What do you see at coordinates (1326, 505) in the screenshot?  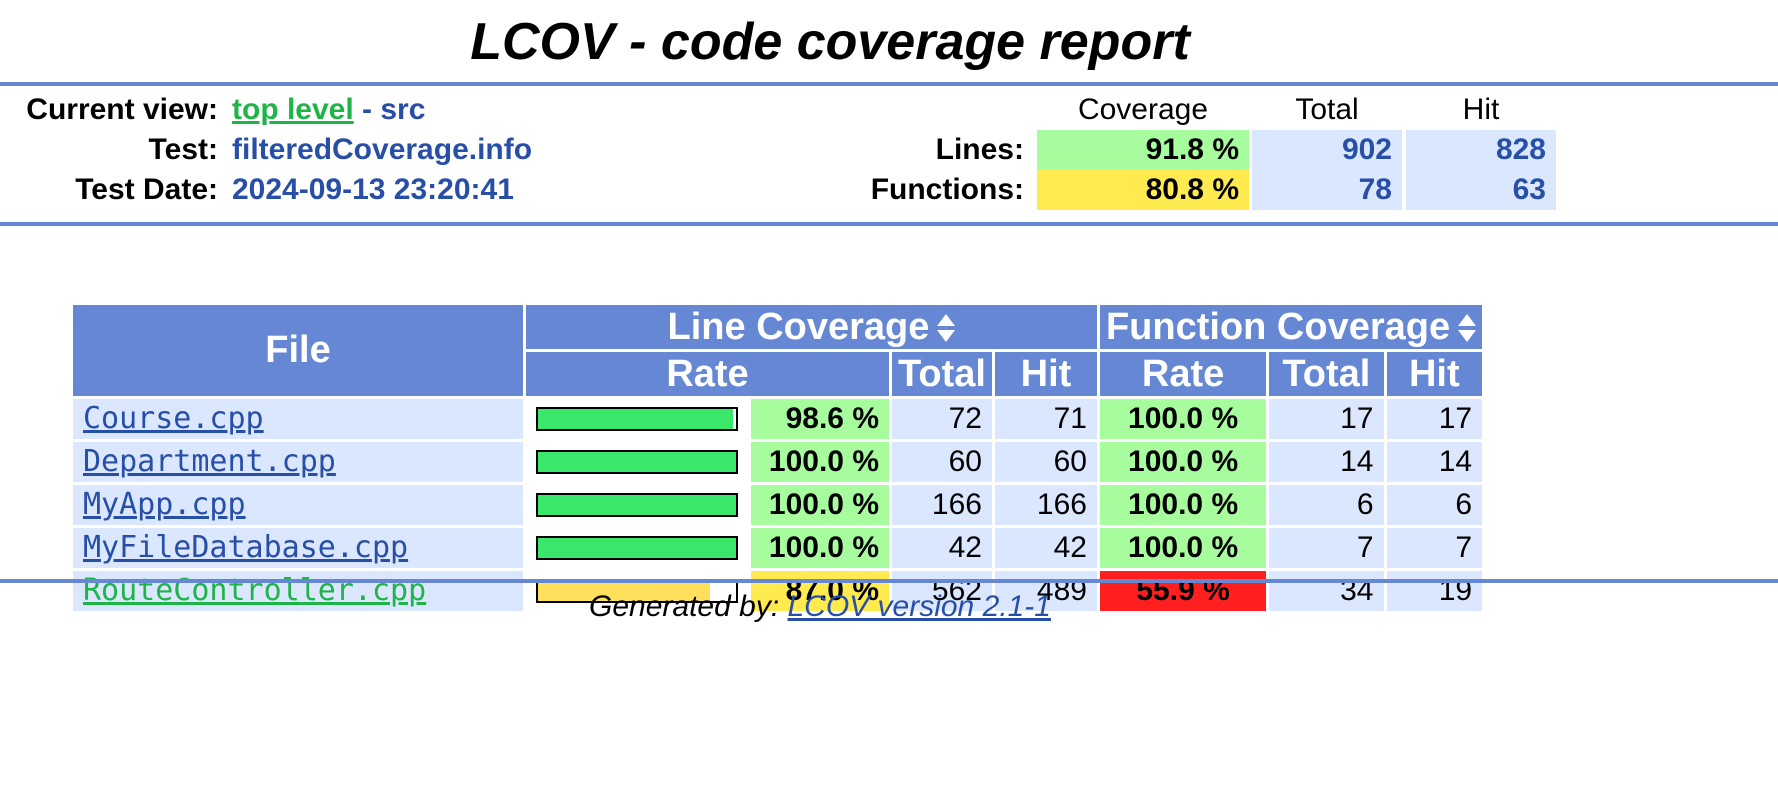 I see `function-total-cell: 6` at bounding box center [1326, 505].